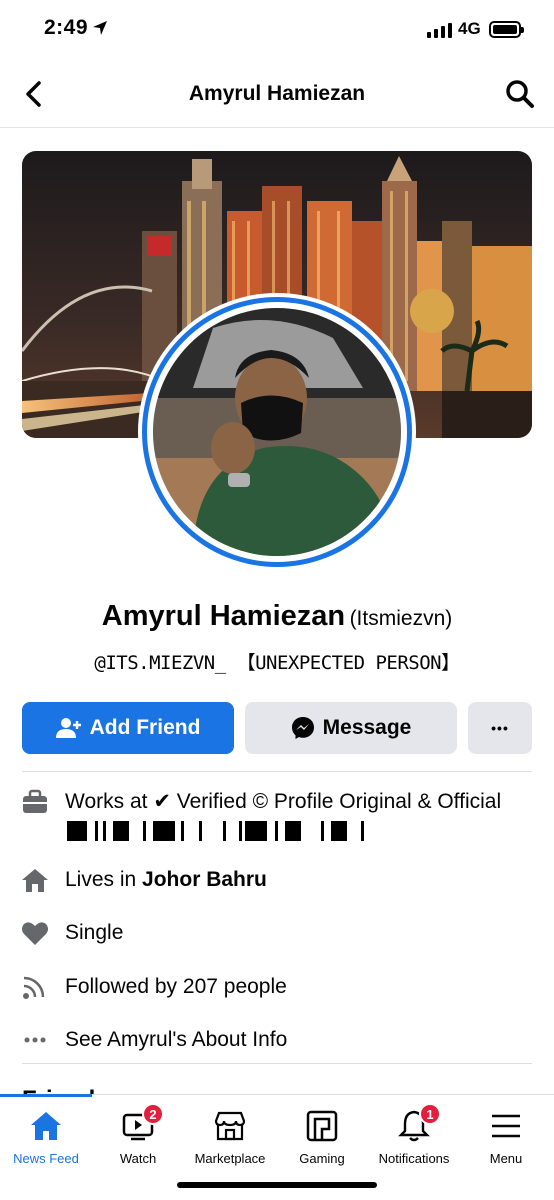 The width and height of the screenshot is (554, 1200). What do you see at coordinates (414, 1135) in the screenshot?
I see `tab-notifications: 1 Notifications` at bounding box center [414, 1135].